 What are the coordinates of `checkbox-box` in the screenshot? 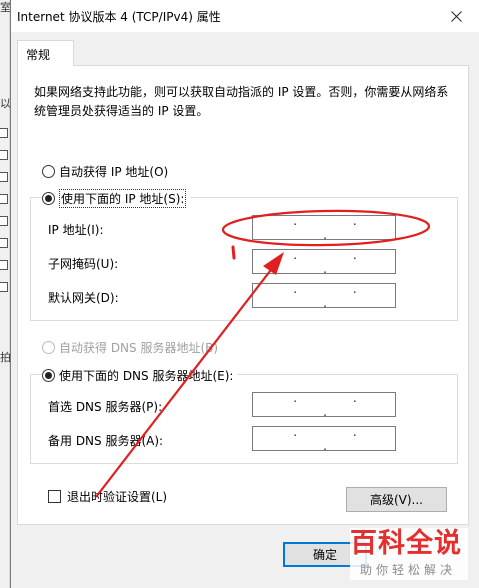 It's located at (54, 496).